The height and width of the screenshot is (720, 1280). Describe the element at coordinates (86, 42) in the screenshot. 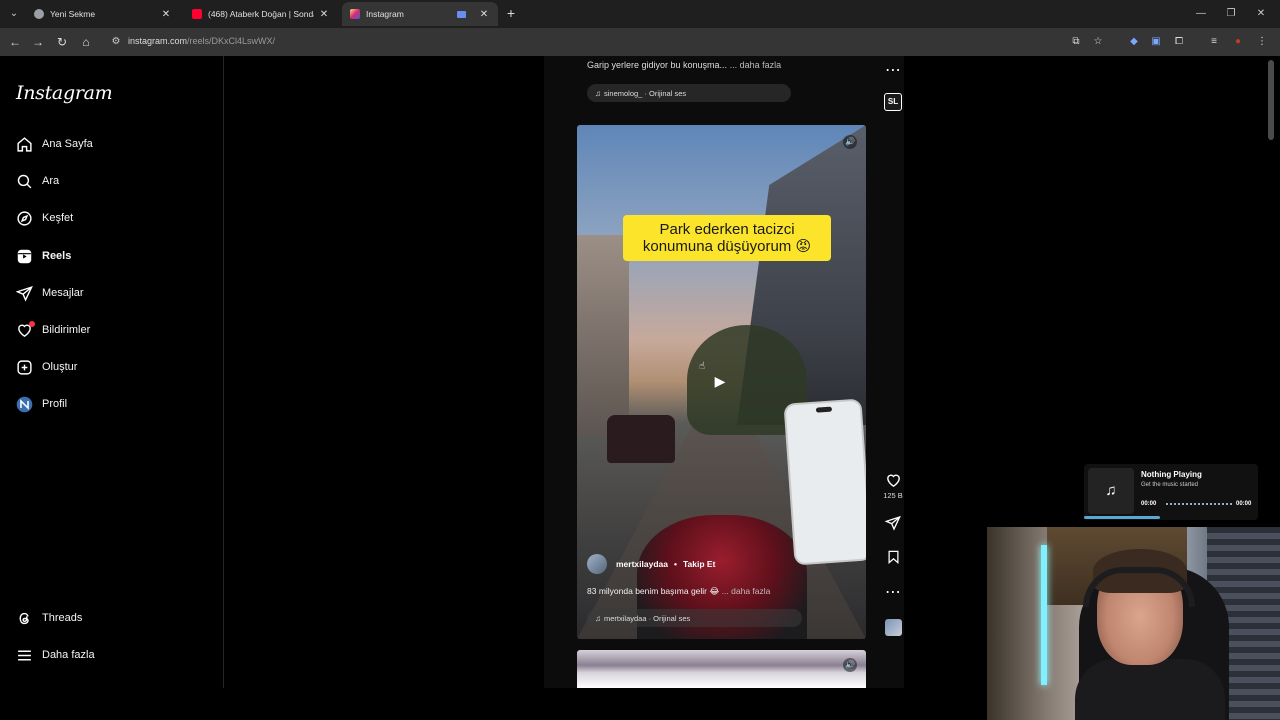

I see `home-page-icon: ⌂` at that location.